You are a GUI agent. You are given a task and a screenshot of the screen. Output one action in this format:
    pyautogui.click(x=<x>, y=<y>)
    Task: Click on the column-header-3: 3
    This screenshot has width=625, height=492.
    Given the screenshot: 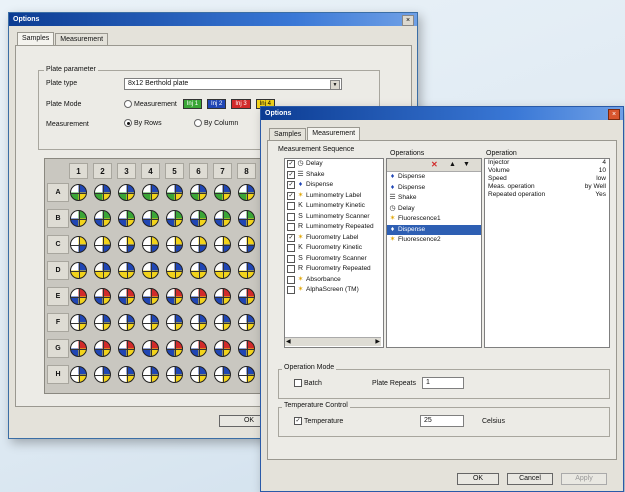 What is the action you would take?
    pyautogui.click(x=126, y=171)
    